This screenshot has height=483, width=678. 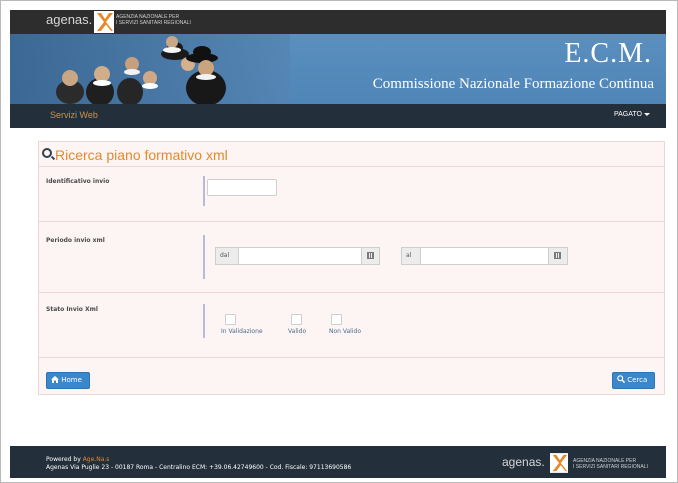 I want to click on agenas-sub-line2: I SERVIZI SANITARI REGIONALI, so click(x=153, y=23).